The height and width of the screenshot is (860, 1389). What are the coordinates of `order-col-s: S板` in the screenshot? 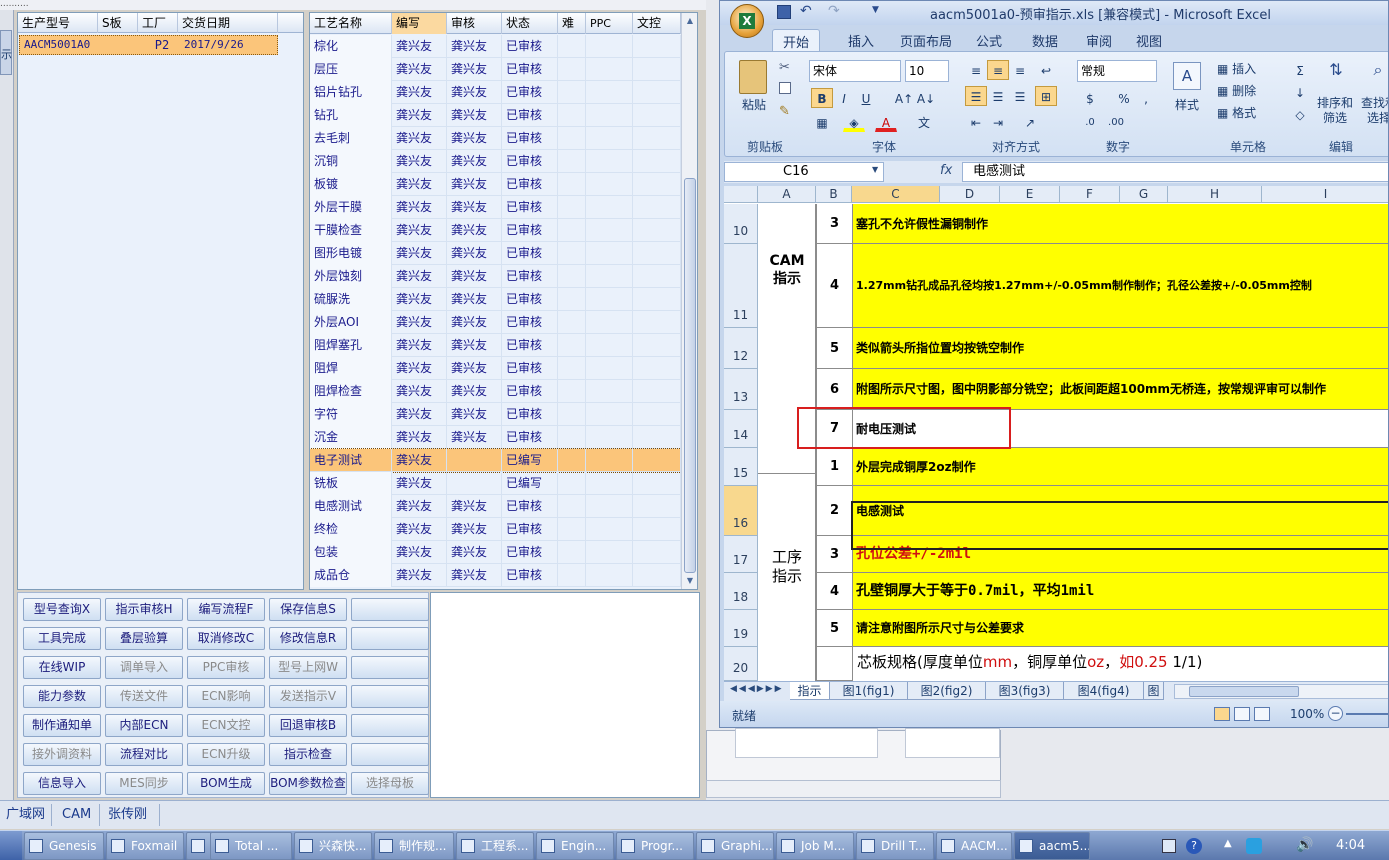 It's located at (118, 23).